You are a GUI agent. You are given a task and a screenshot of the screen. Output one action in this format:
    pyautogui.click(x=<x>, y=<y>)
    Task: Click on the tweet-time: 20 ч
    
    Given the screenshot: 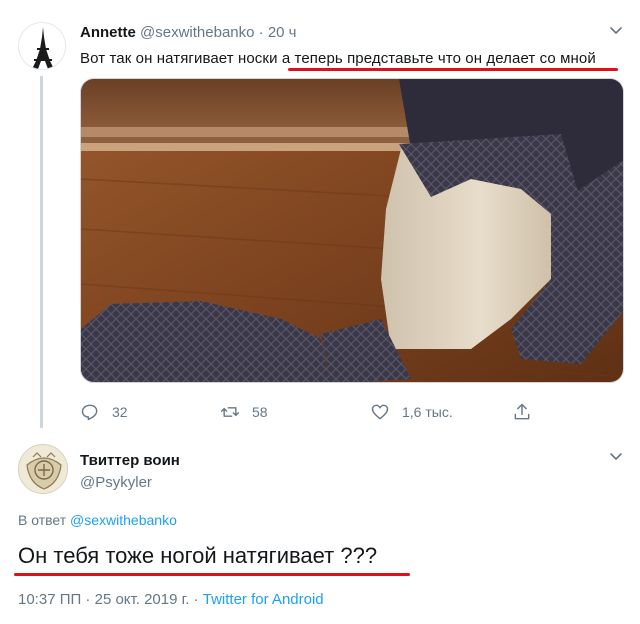 What is the action you would take?
    pyautogui.click(x=282, y=32)
    